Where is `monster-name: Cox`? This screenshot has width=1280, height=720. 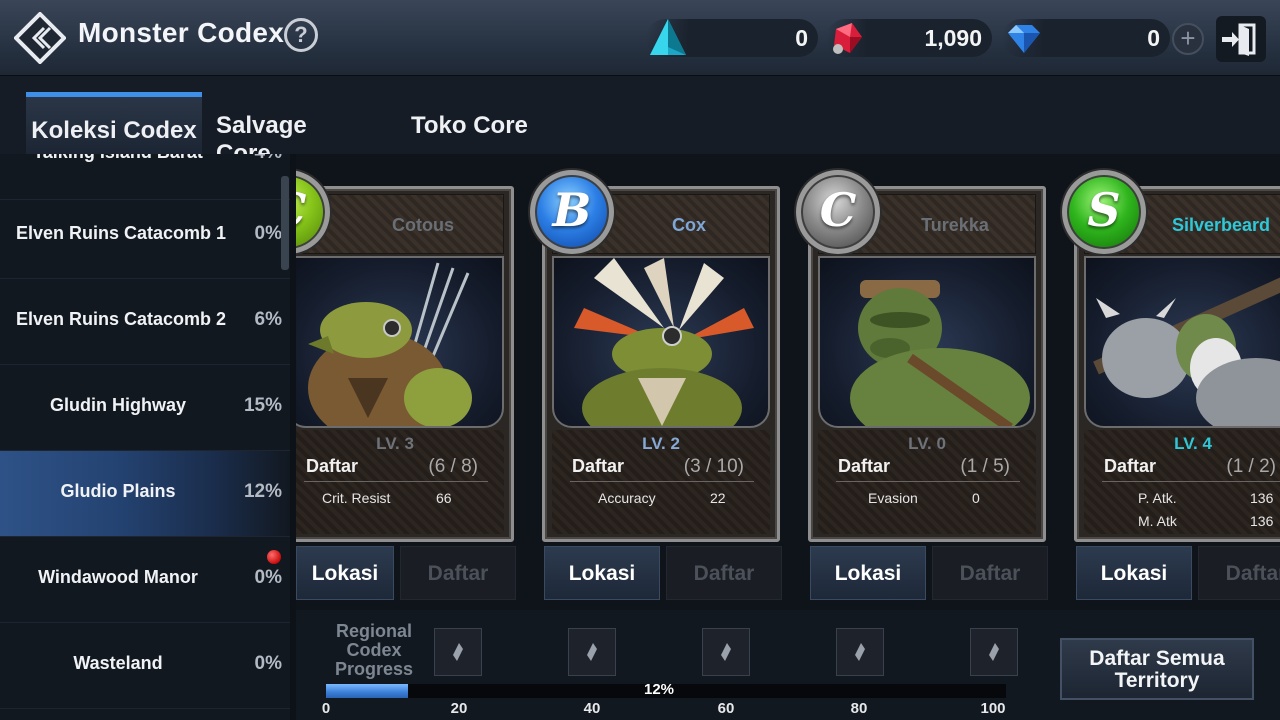
monster-name: Cox is located at coordinates (688, 225).